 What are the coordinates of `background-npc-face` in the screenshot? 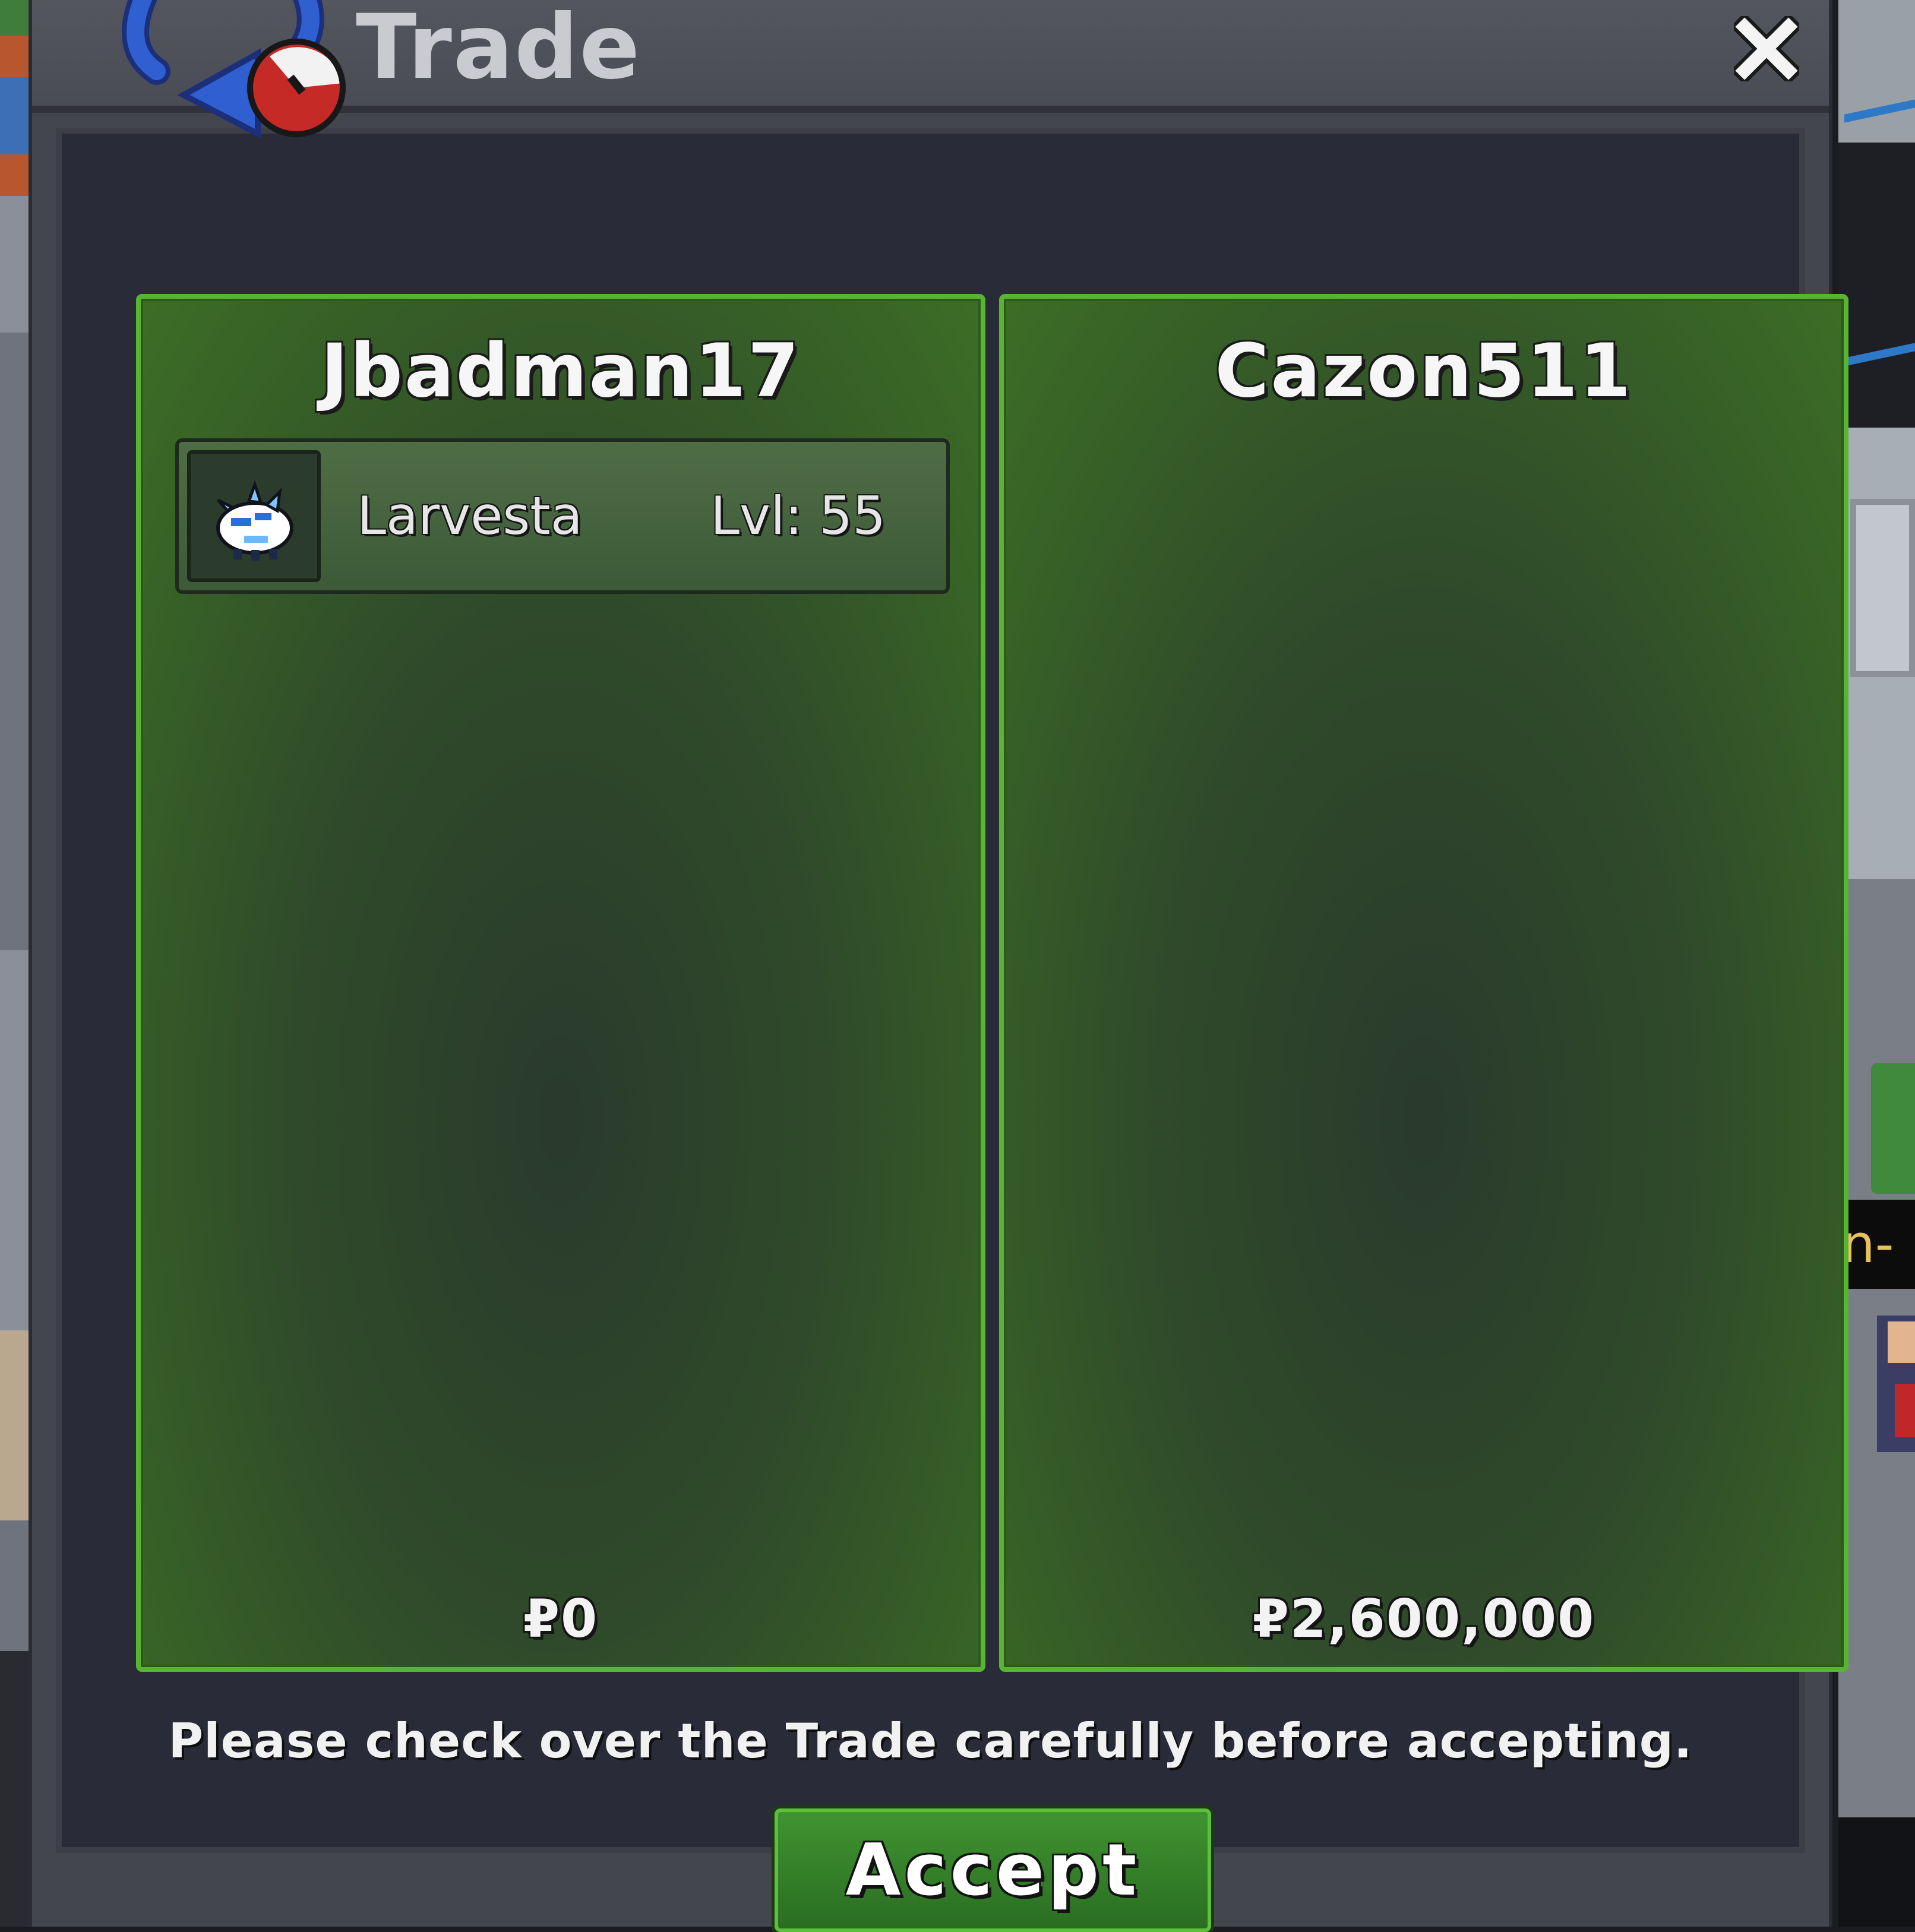 It's located at (1901, 1342).